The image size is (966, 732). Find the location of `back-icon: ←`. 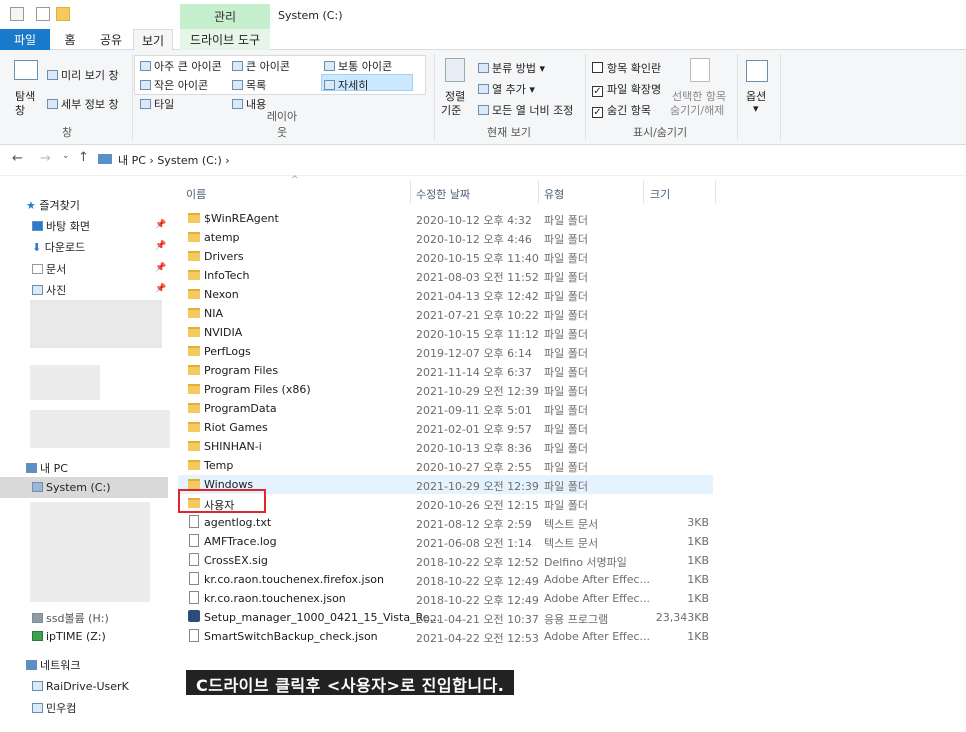

back-icon: ← is located at coordinates (17, 158).